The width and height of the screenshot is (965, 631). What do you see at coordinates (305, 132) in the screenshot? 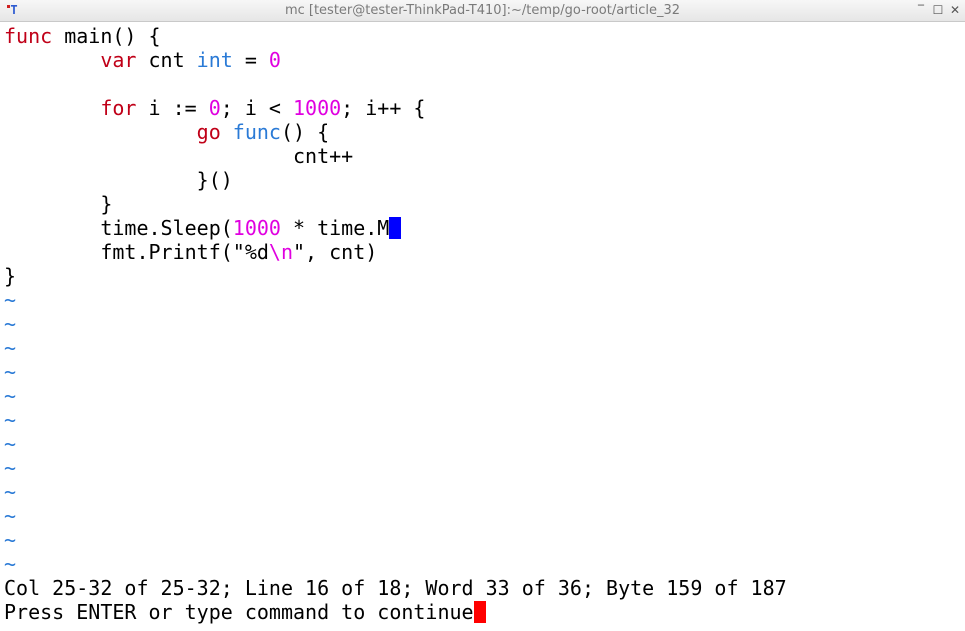
I see `code-text: () {` at bounding box center [305, 132].